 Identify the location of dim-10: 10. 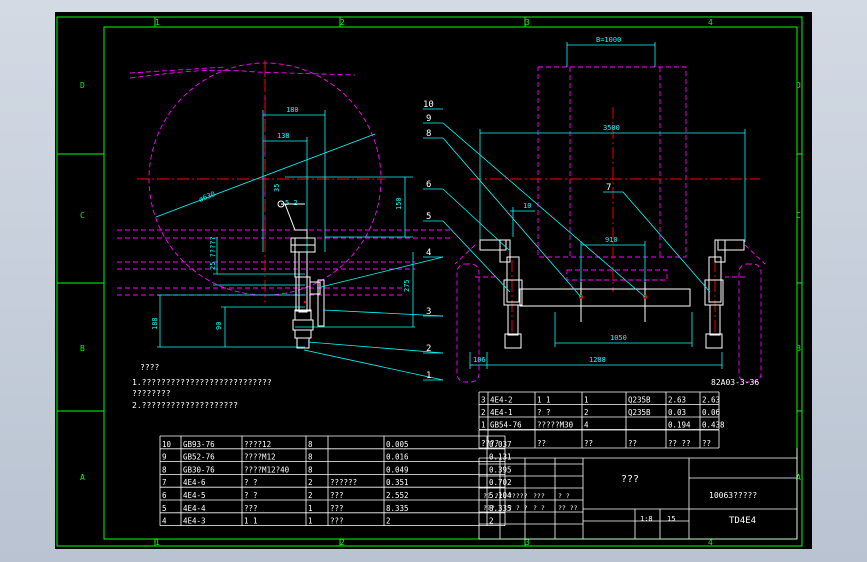
(527, 206).